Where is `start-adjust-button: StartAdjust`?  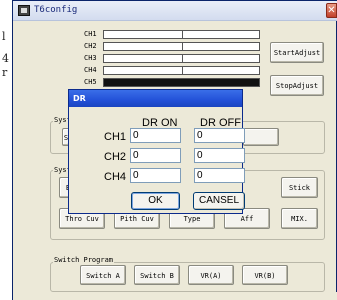 start-adjust-button: StartAdjust is located at coordinates (297, 52).